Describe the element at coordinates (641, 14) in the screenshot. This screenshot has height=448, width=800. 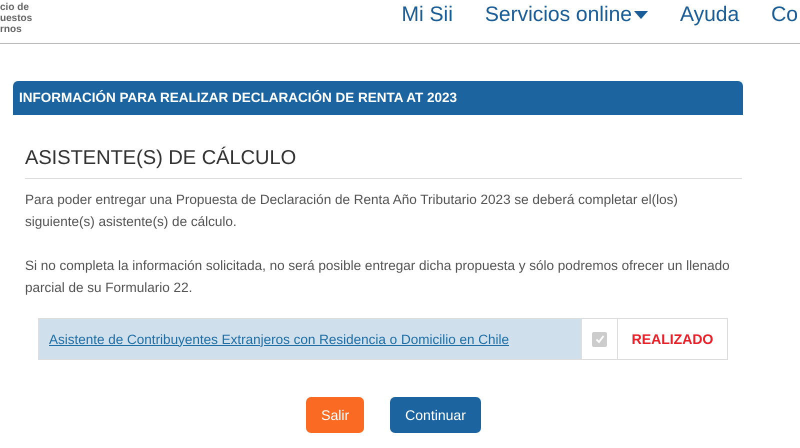
I see `caret-icon` at that location.